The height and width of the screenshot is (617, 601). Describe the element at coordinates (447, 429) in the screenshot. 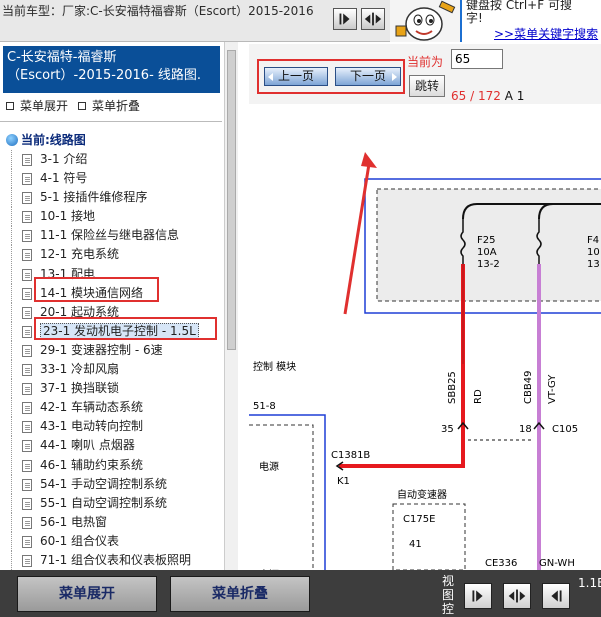

I see `pin-35: 35` at that location.